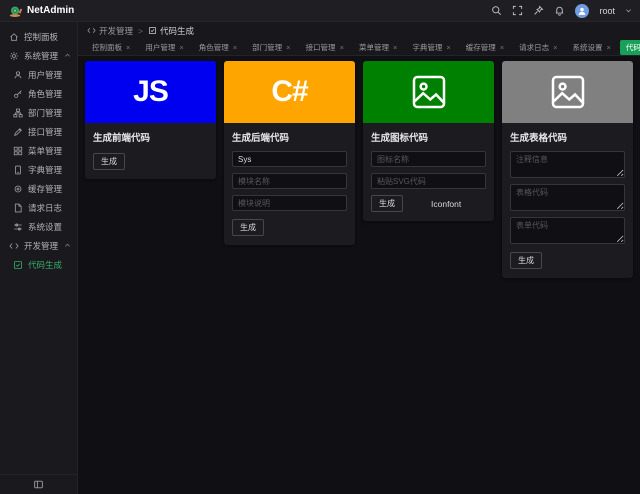  What do you see at coordinates (359, 30) in the screenshot?
I see `breadcrumb: 开发管理 > 代码生成` at bounding box center [359, 30].